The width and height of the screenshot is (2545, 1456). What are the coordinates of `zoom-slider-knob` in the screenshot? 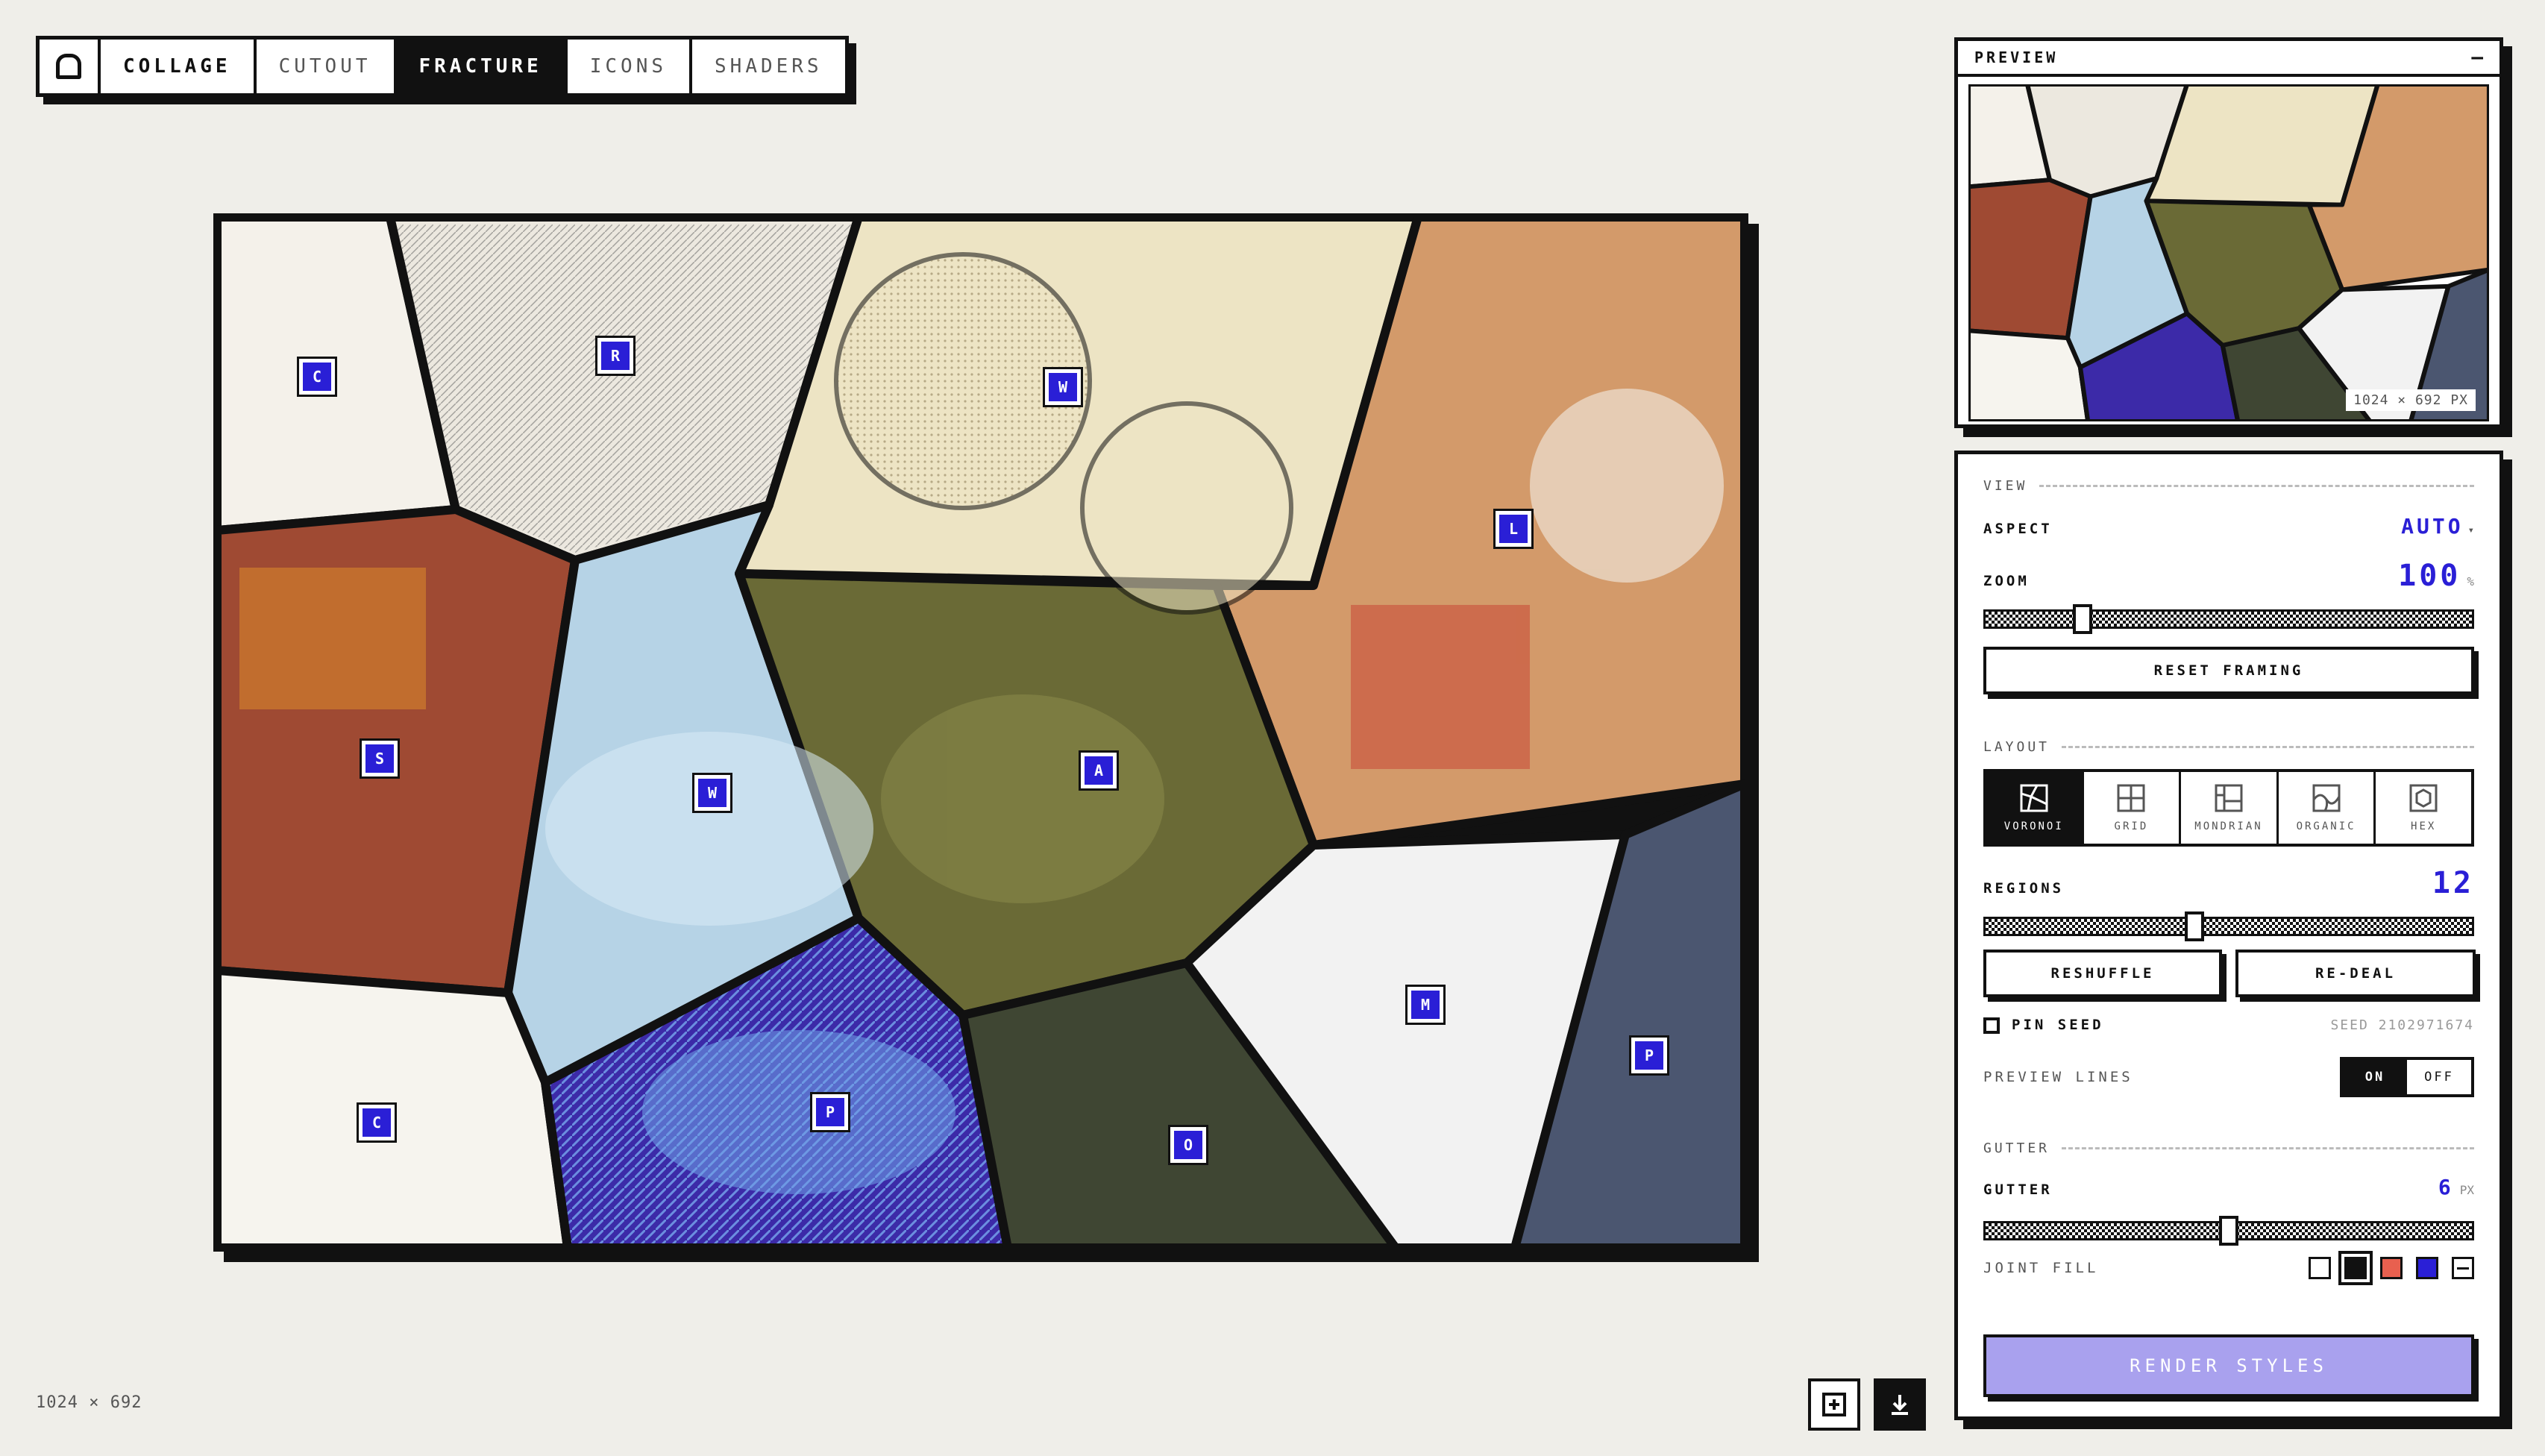 It's located at (2083, 619).